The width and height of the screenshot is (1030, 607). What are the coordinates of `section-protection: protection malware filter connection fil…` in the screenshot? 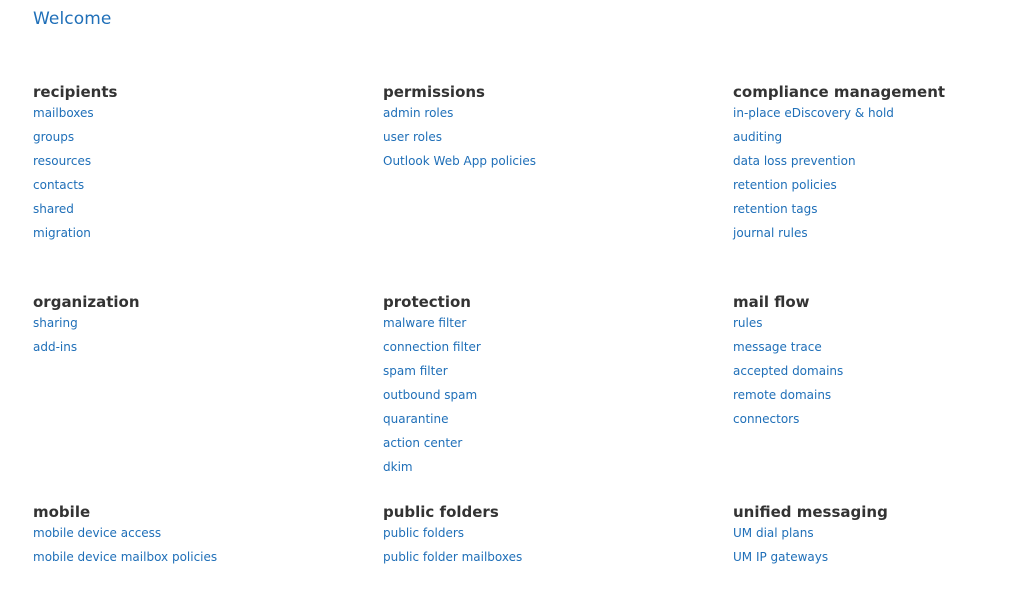 It's located at (543, 386).